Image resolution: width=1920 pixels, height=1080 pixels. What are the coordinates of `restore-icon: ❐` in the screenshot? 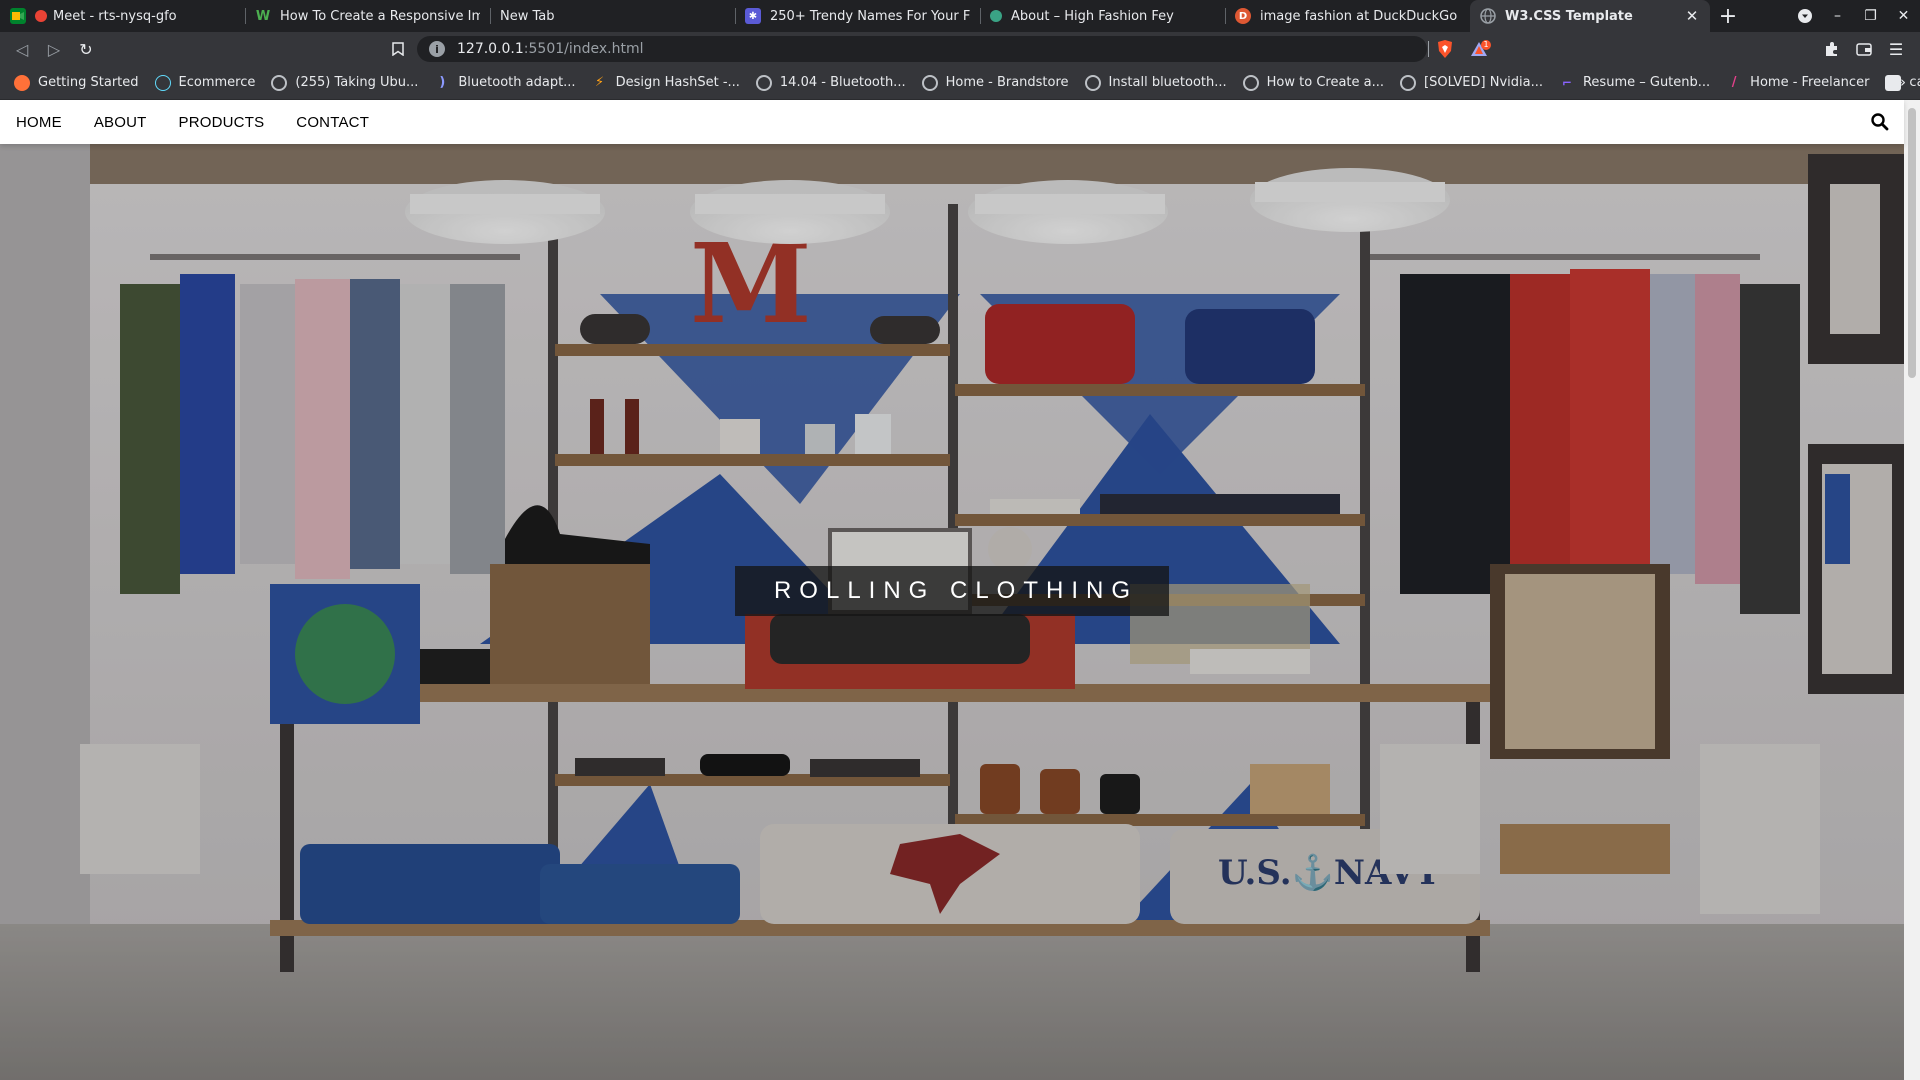 It's located at (1870, 16).